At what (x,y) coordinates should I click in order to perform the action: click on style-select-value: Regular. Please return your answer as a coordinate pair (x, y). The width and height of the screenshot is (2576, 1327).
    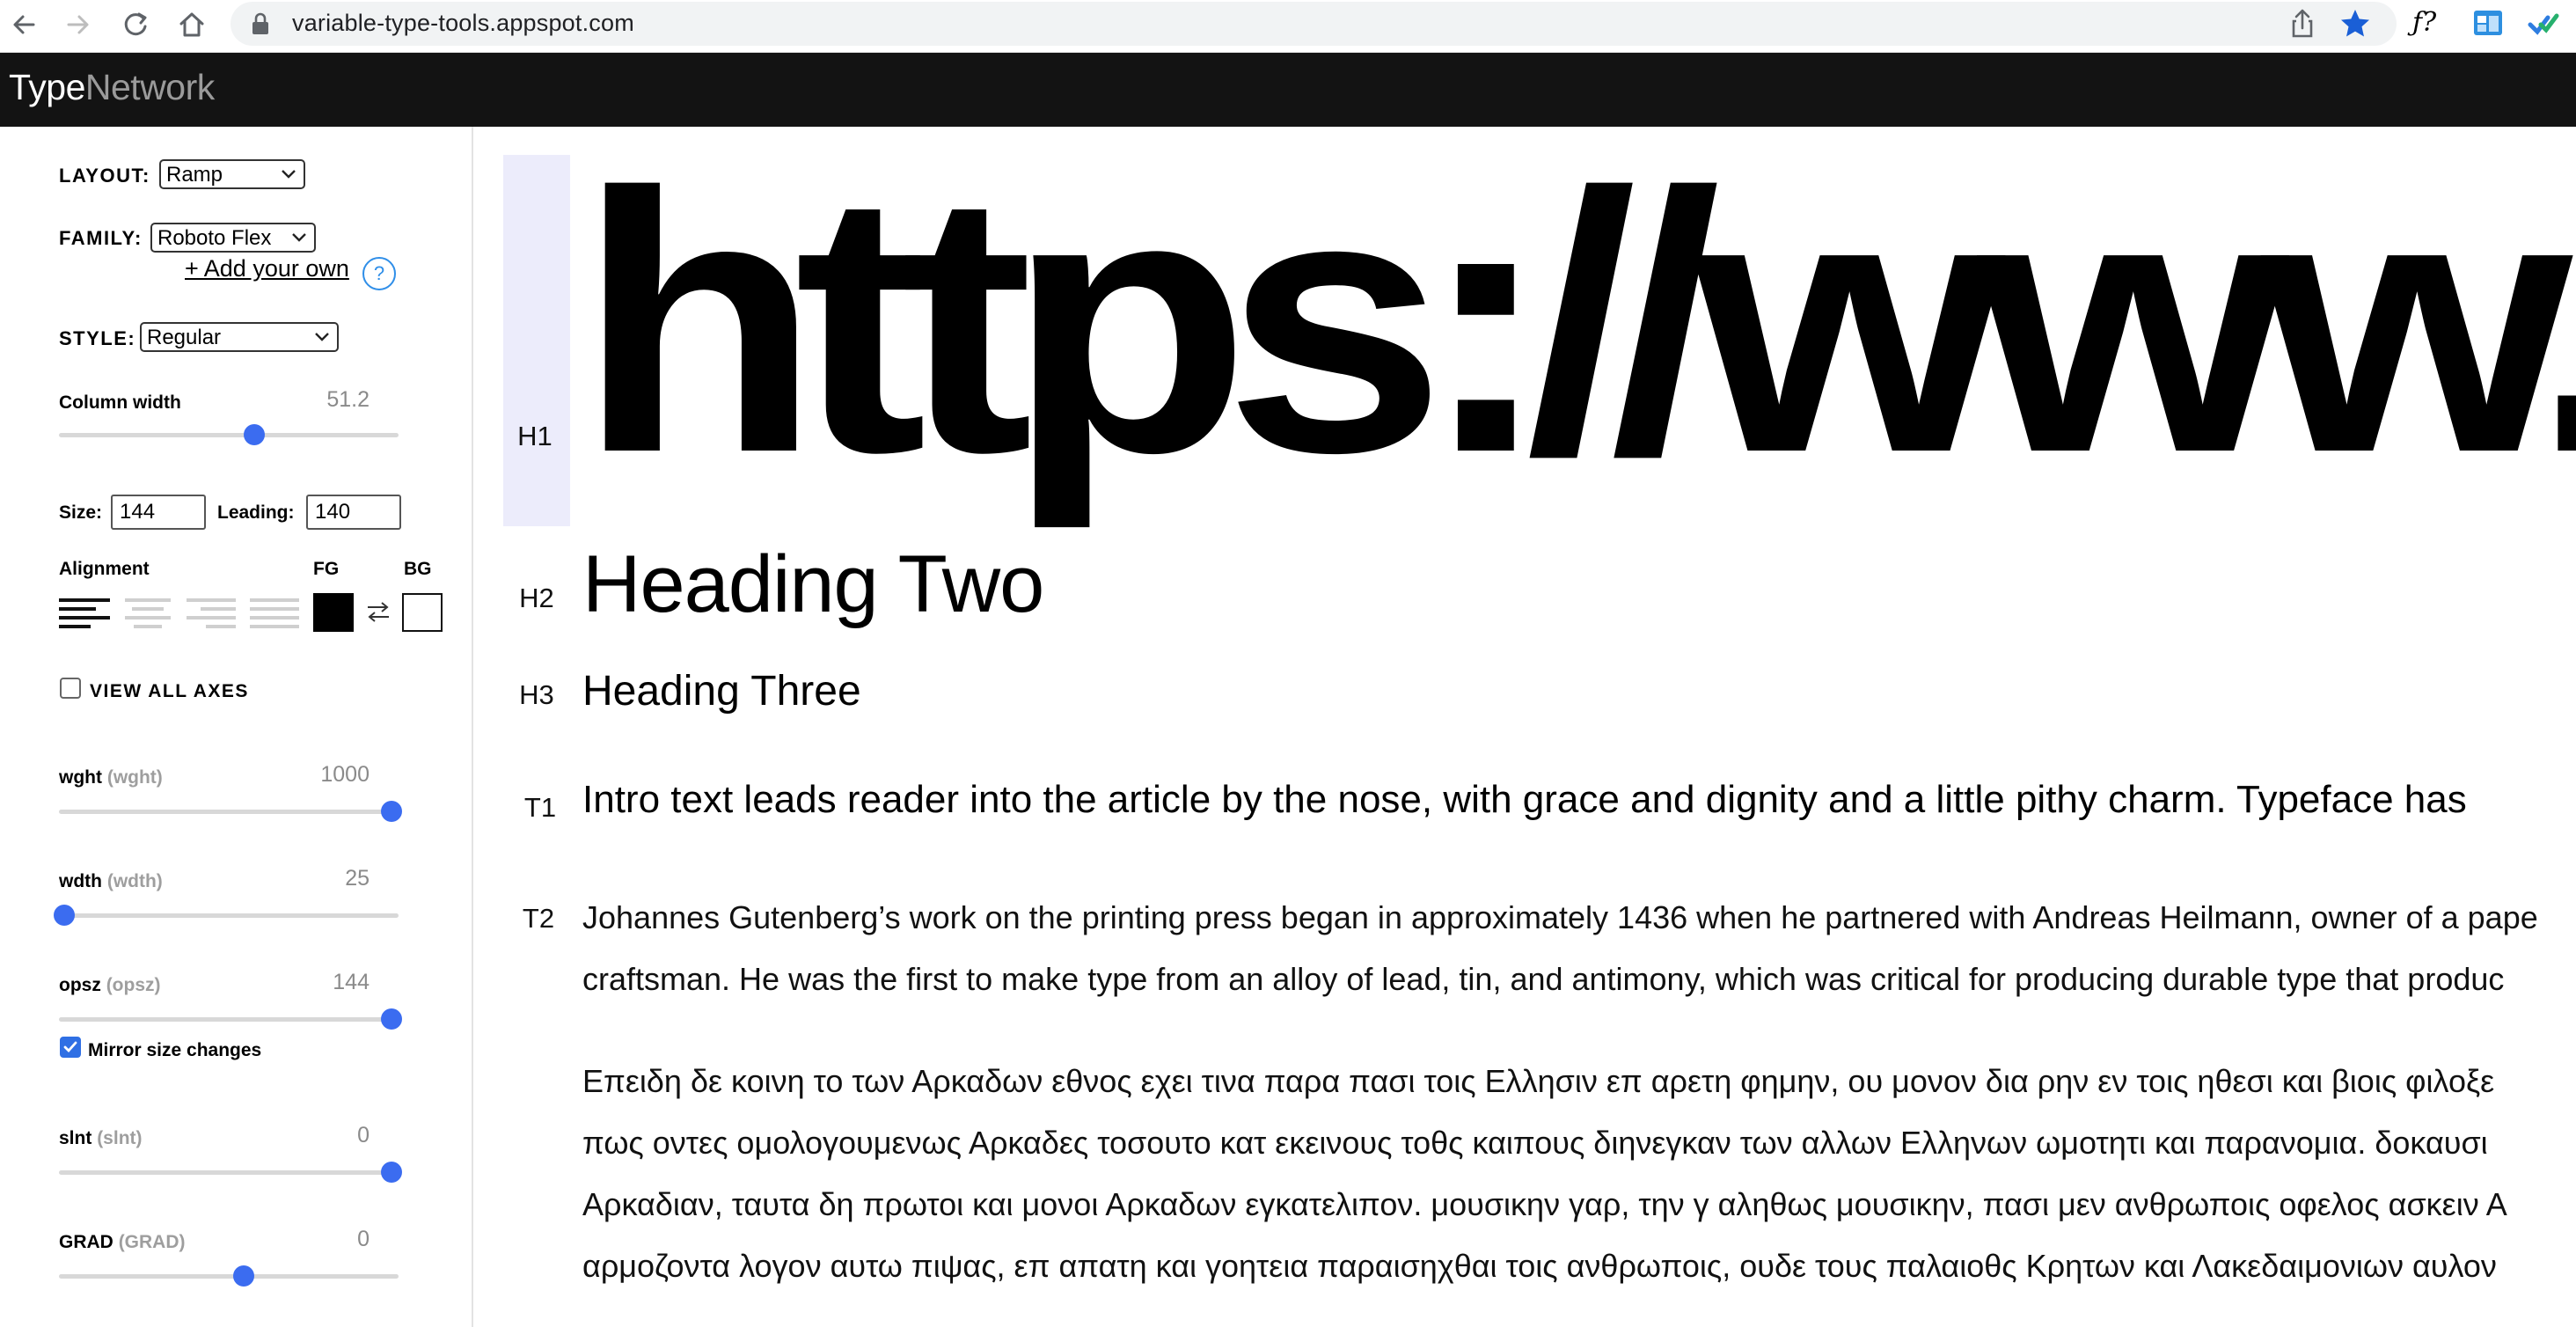
    Looking at the image, I should click on (184, 337).